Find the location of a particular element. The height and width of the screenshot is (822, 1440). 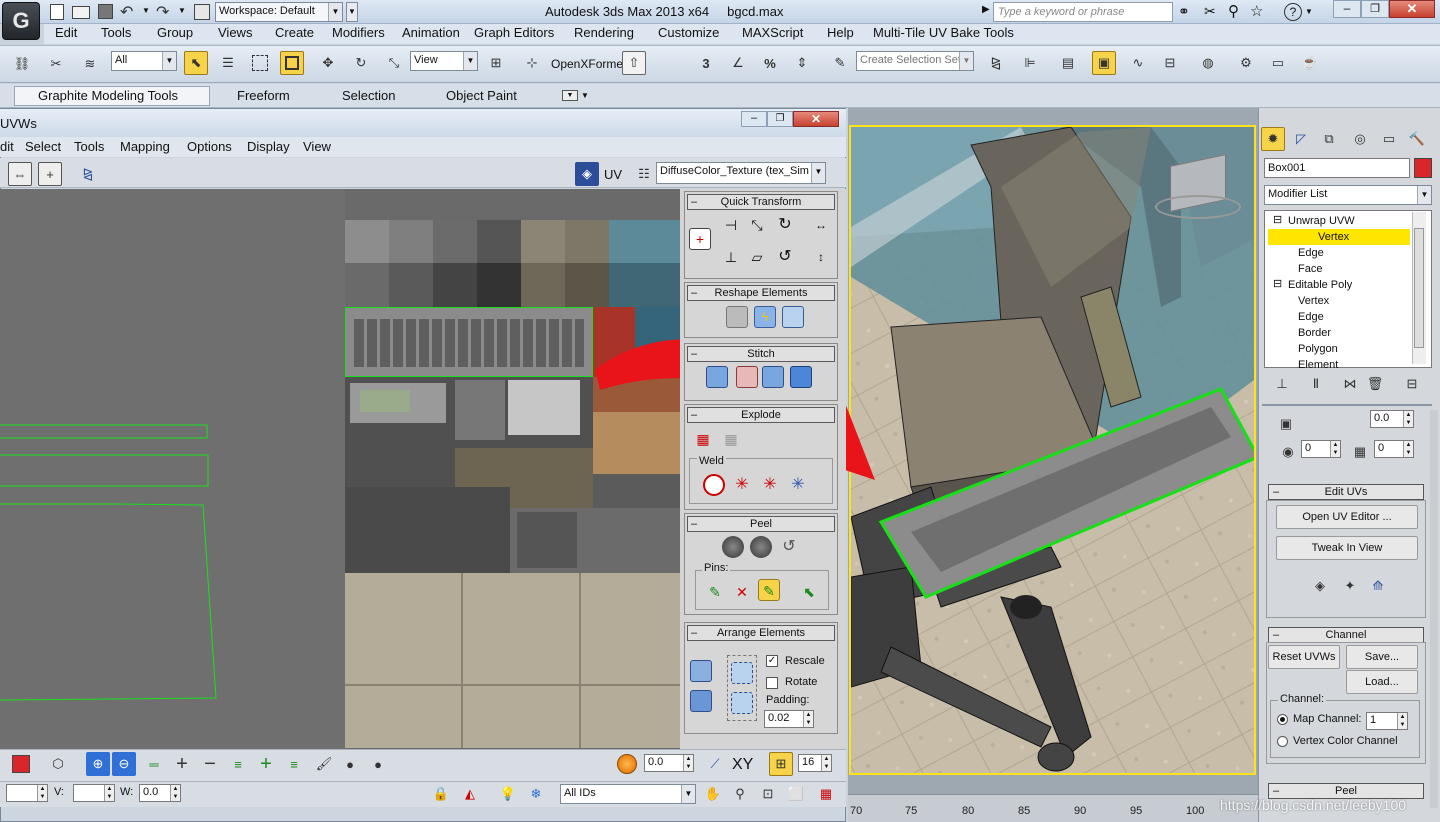

project-folder-icon is located at coordinates (202, 12).